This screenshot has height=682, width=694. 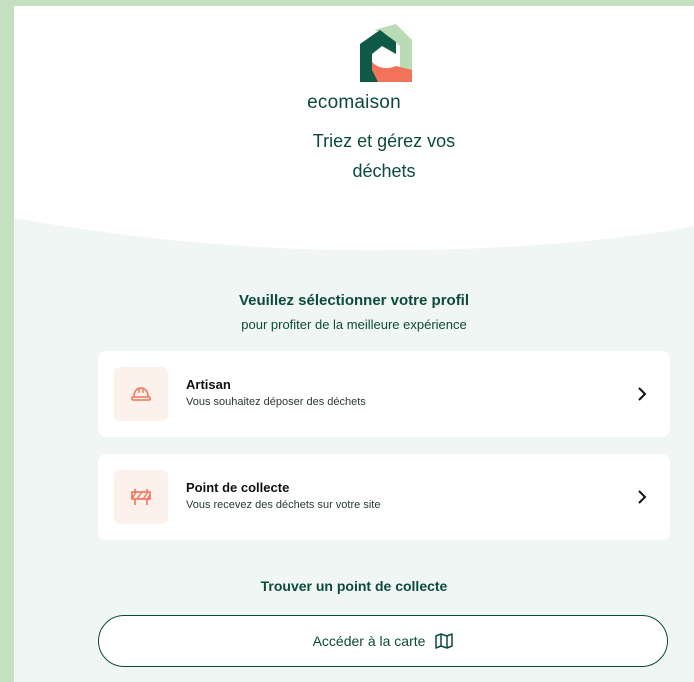 I want to click on artisan-icon-box, so click(x=141, y=394).